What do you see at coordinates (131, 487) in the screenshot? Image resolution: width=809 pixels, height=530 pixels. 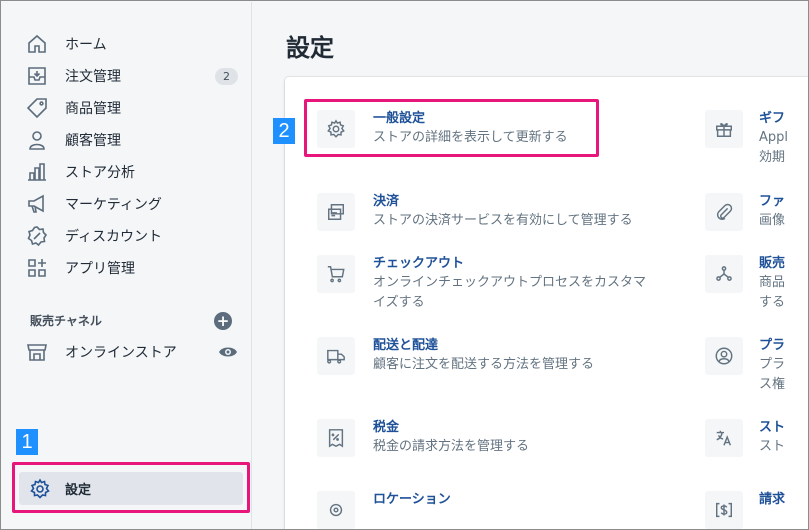 I see `settings-highlight-box` at bounding box center [131, 487].